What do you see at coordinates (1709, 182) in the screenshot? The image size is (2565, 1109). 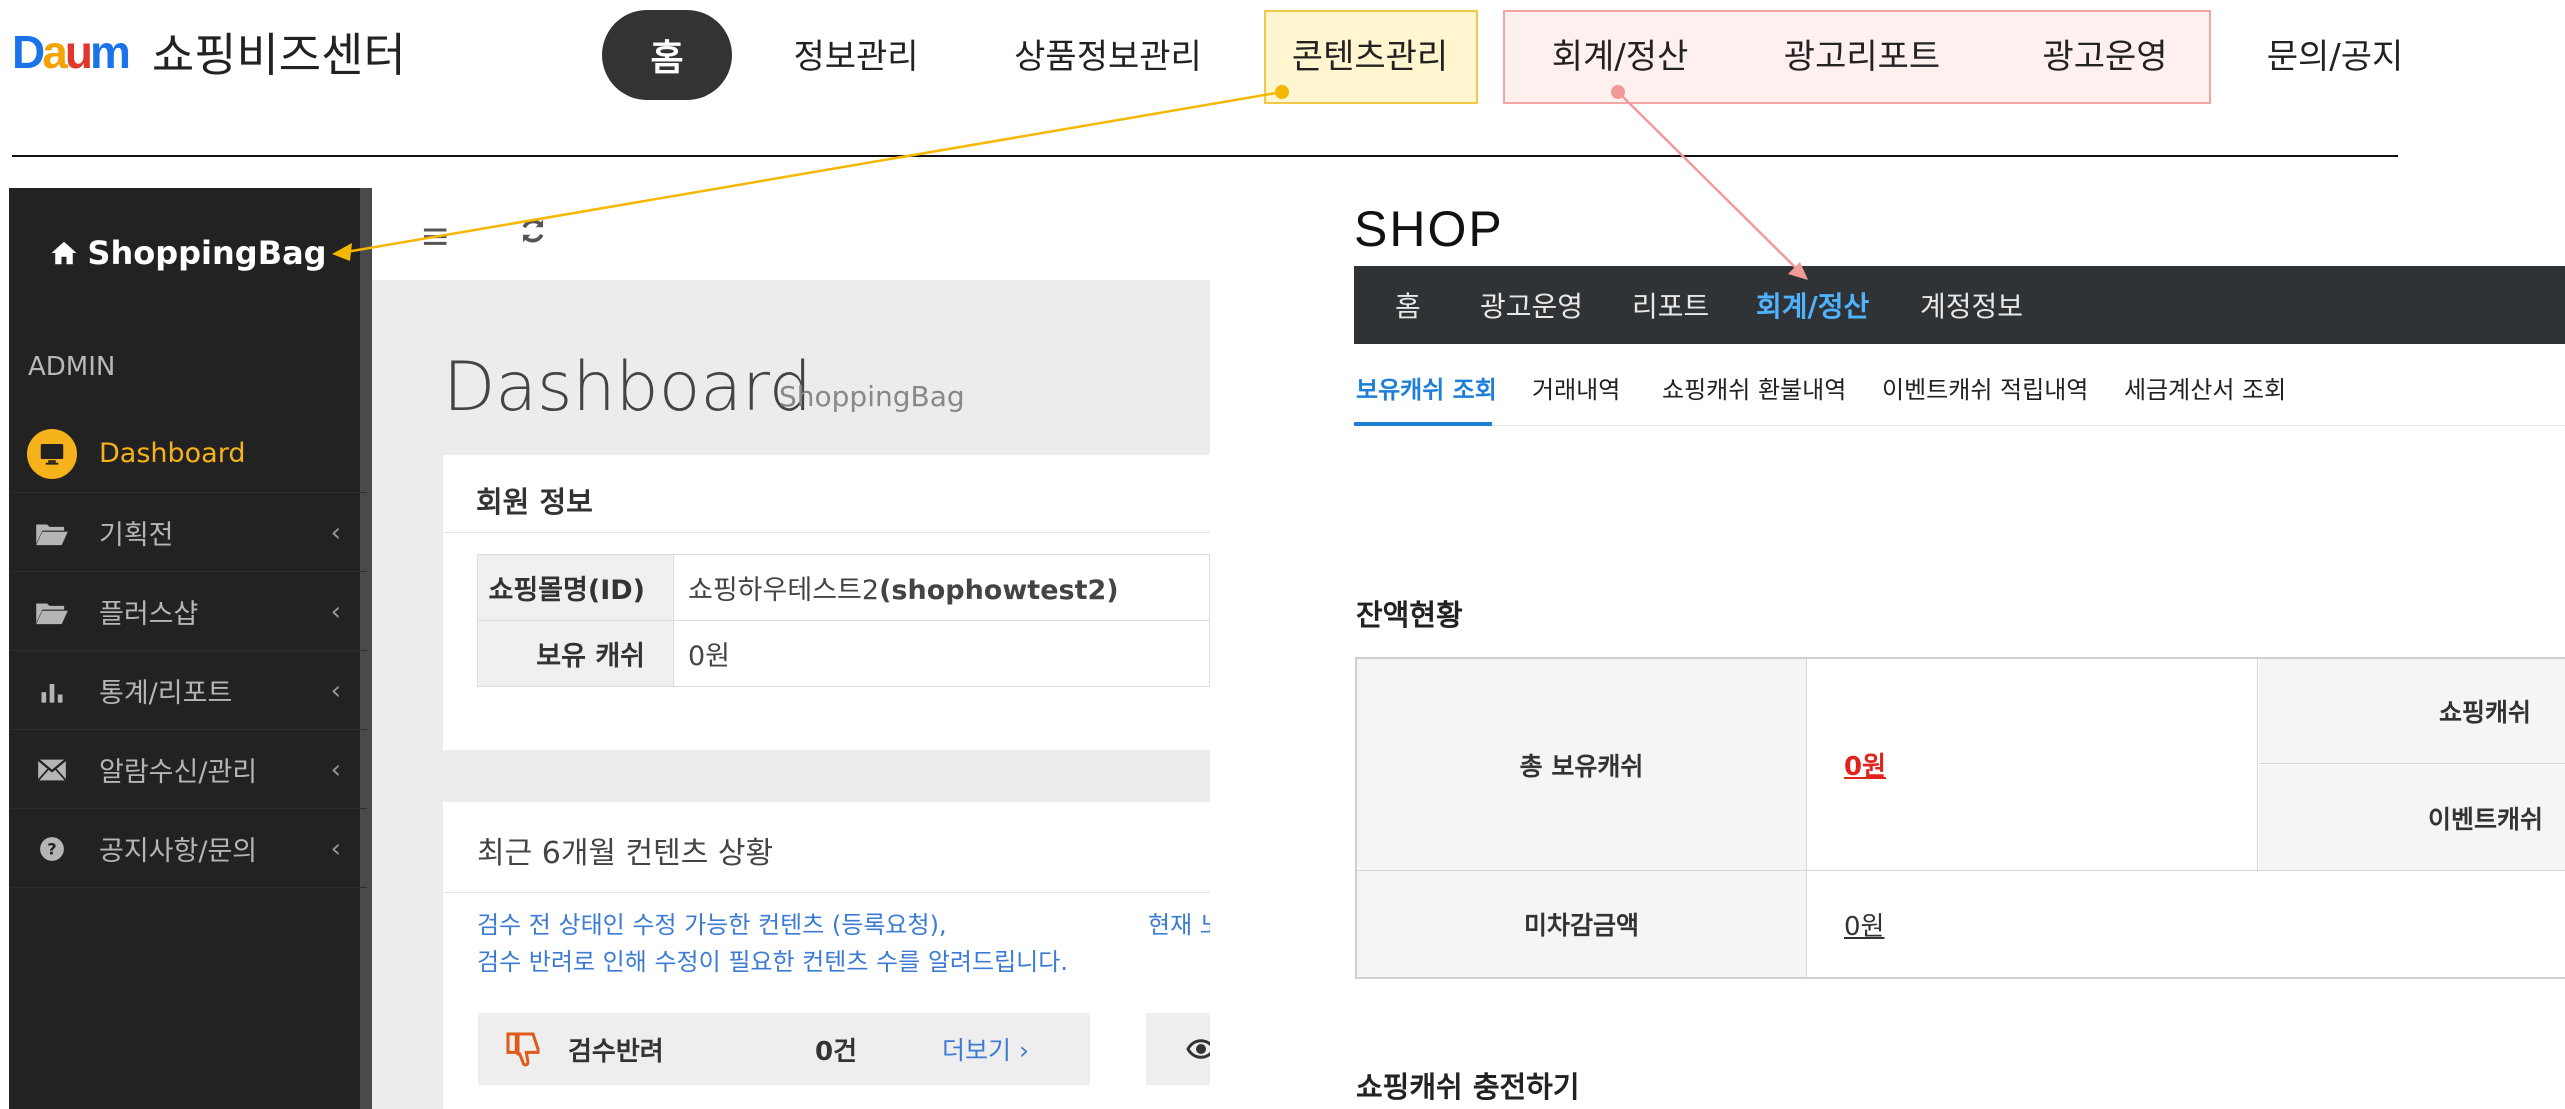 I see `accounting-to-shop-arrow` at bounding box center [1709, 182].